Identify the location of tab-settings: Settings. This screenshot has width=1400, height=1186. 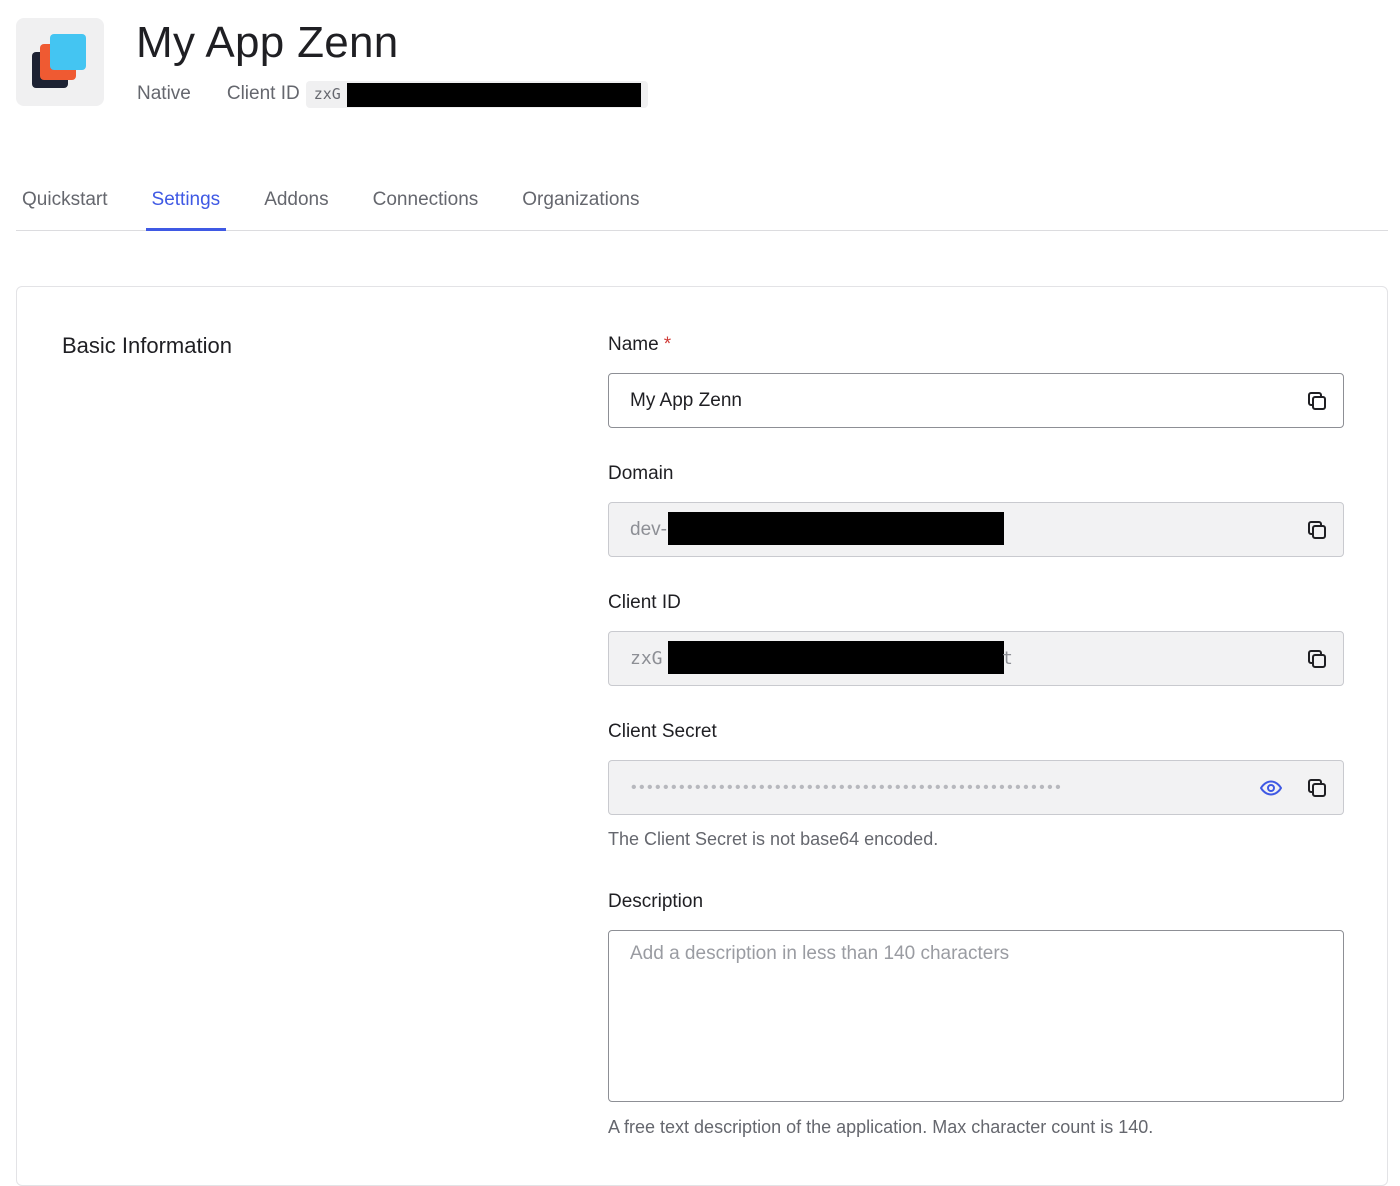
(186, 200).